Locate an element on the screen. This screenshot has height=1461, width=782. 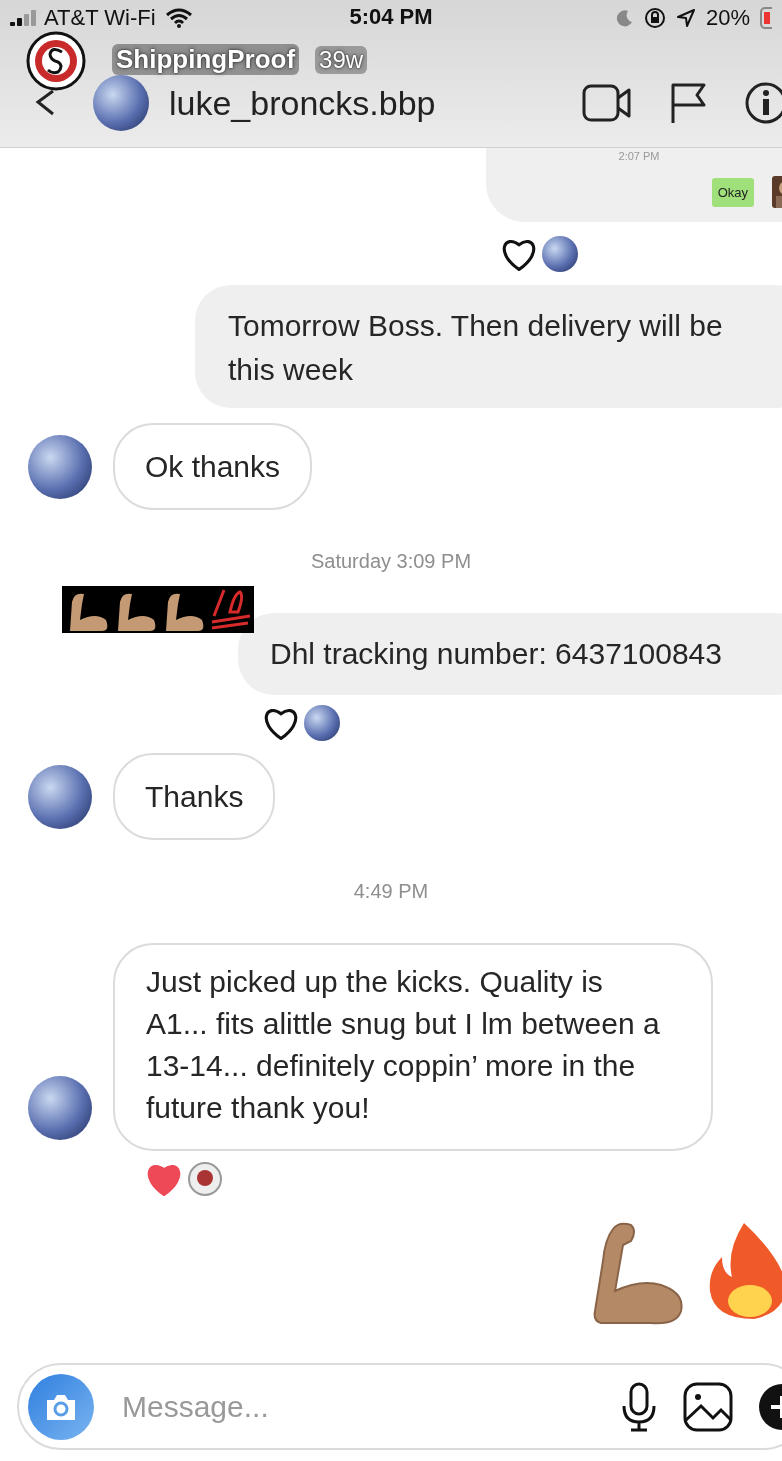
message-time: 2:07 PM is located at coordinates (639, 156).